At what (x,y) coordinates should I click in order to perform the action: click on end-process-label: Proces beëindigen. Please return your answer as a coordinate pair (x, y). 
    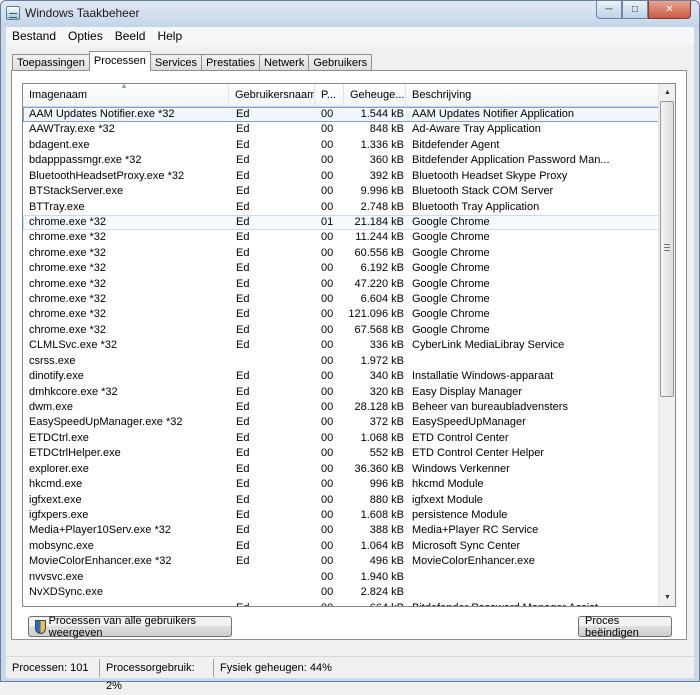
    Looking at the image, I should click on (612, 626).